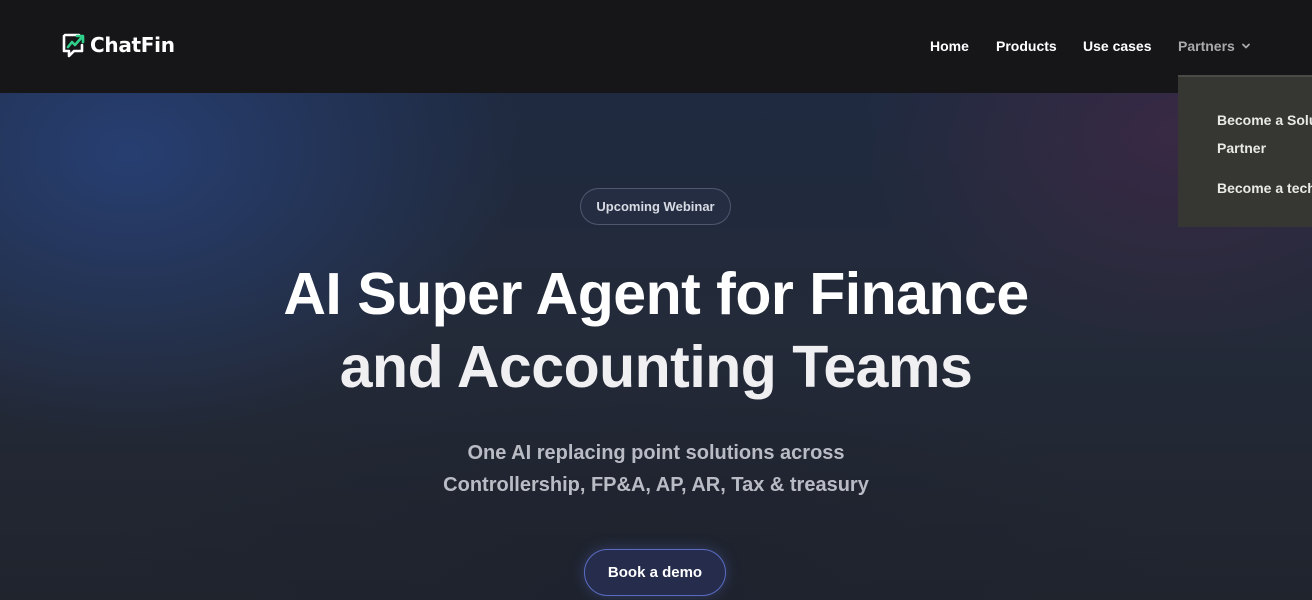 Image resolution: width=1312 pixels, height=600 pixels. I want to click on nav-partners: Partners, so click(1214, 46).